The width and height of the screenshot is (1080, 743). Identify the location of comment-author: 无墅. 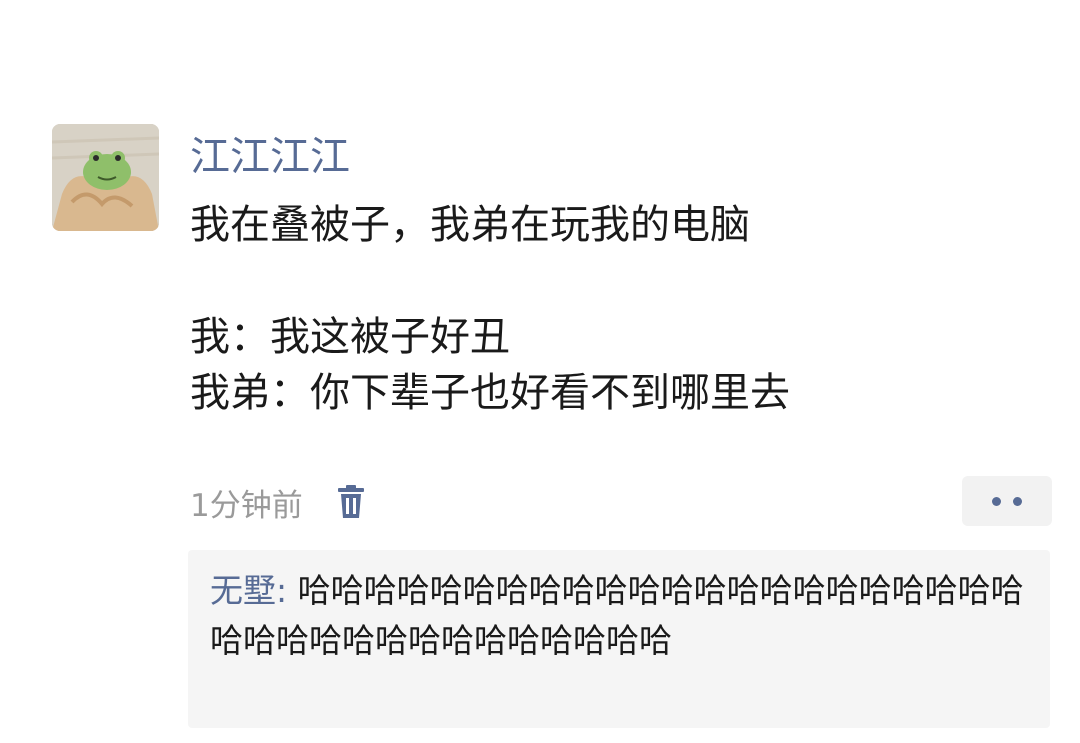
(243, 590).